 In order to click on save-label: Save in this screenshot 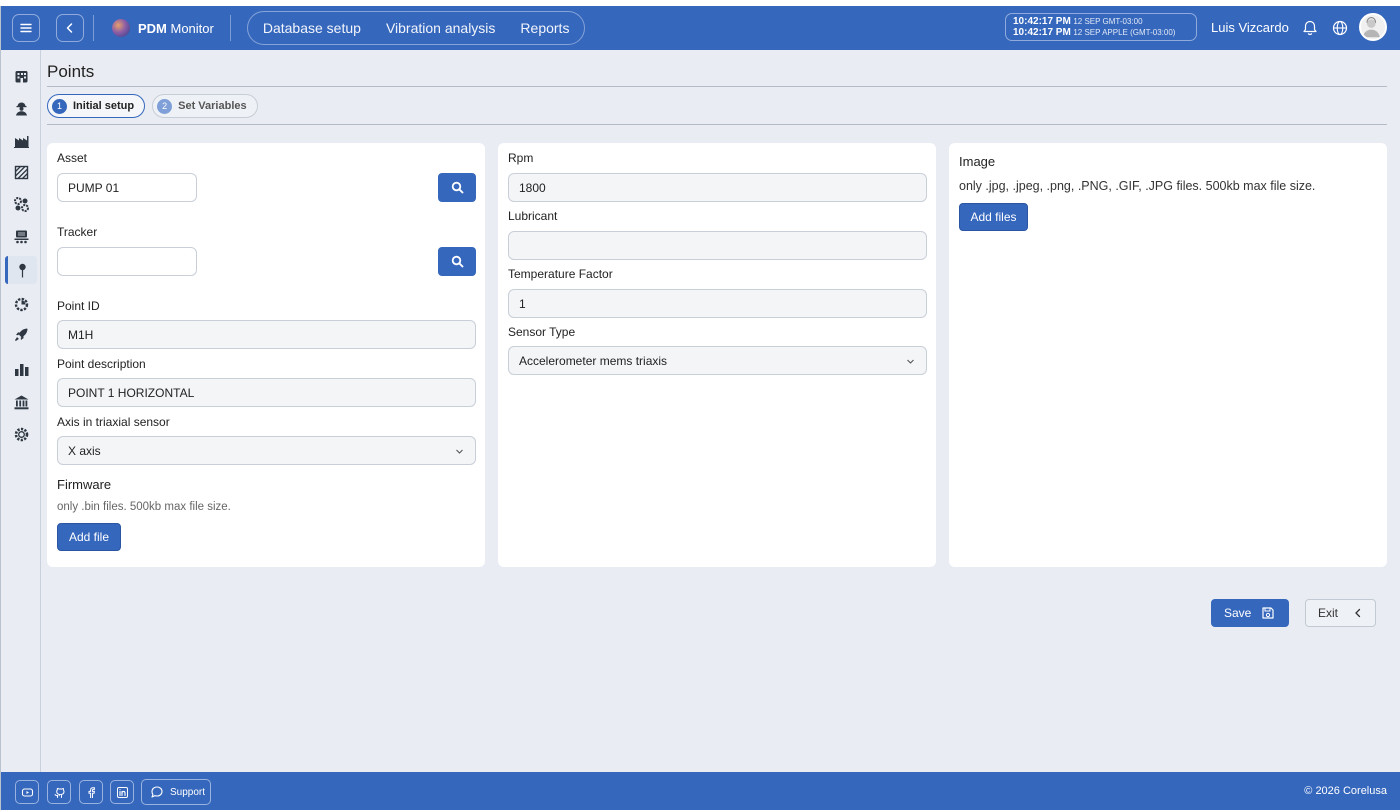, I will do `click(1238, 613)`.